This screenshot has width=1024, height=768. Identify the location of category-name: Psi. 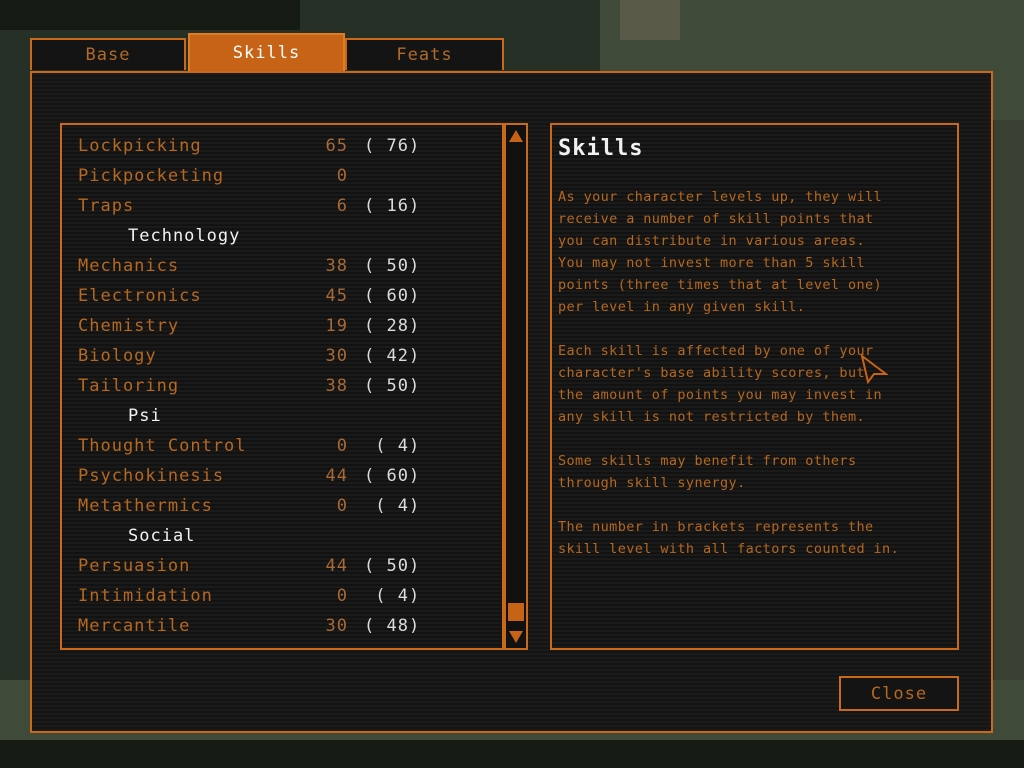
(145, 416).